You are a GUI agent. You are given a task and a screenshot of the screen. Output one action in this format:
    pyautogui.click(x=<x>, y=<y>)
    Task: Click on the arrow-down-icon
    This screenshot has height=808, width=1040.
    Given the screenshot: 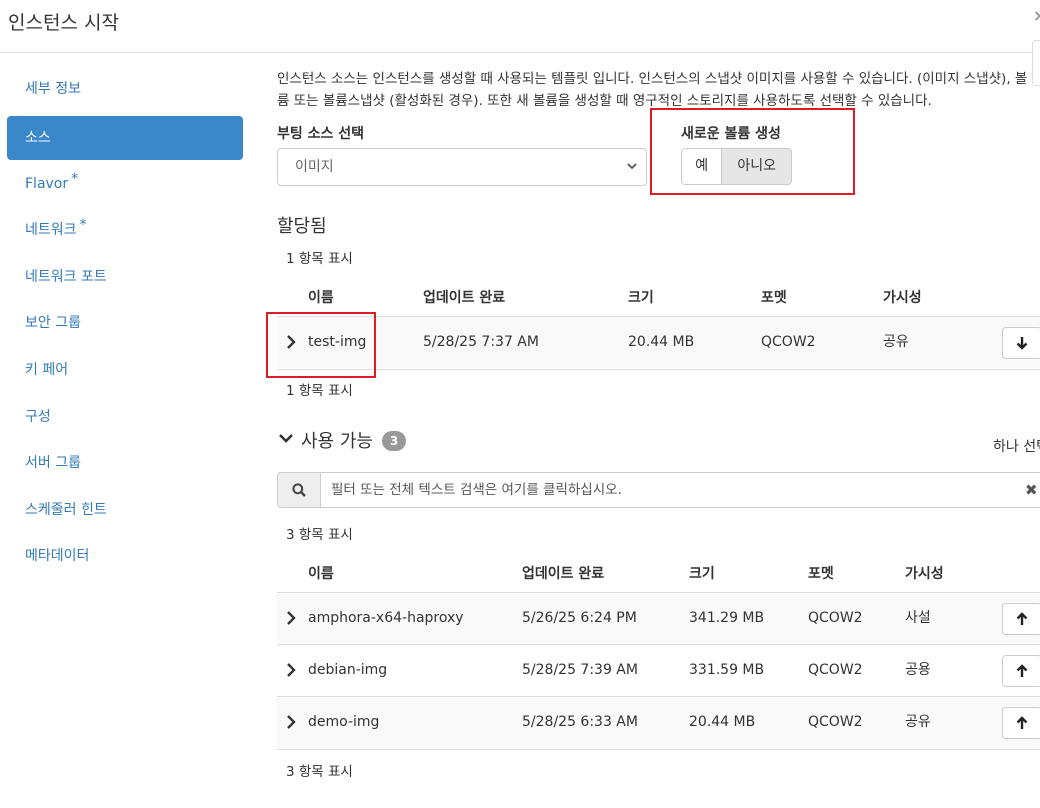 What is the action you would take?
    pyautogui.click(x=1022, y=343)
    